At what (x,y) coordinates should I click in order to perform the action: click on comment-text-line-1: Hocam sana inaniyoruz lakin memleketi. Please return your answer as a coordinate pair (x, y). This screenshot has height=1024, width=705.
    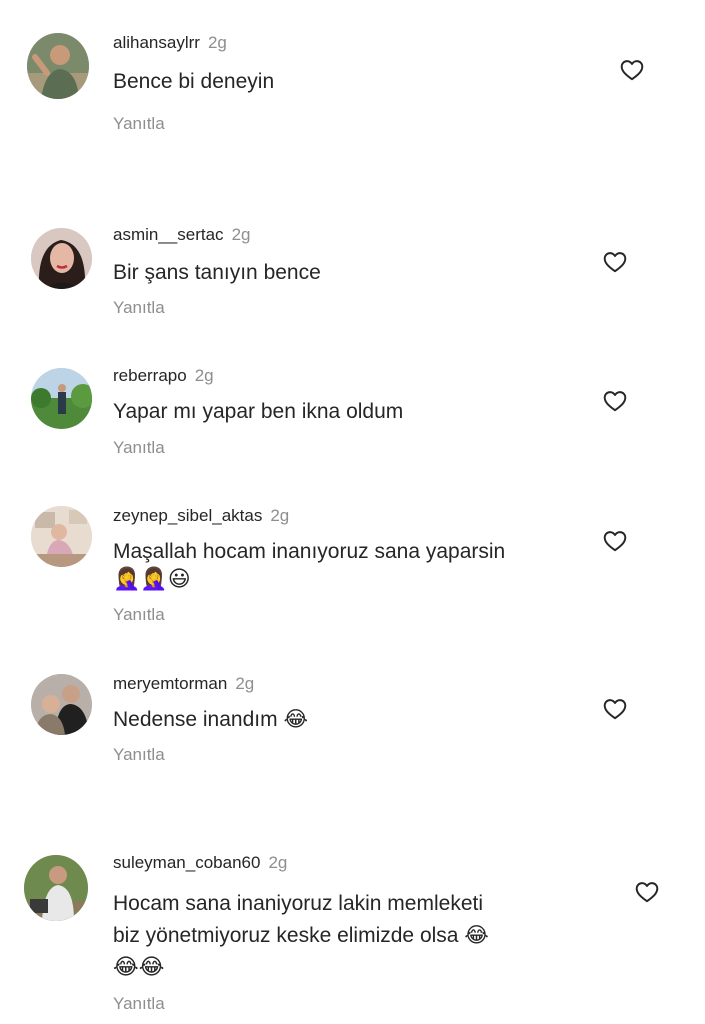
    Looking at the image, I should click on (298, 903).